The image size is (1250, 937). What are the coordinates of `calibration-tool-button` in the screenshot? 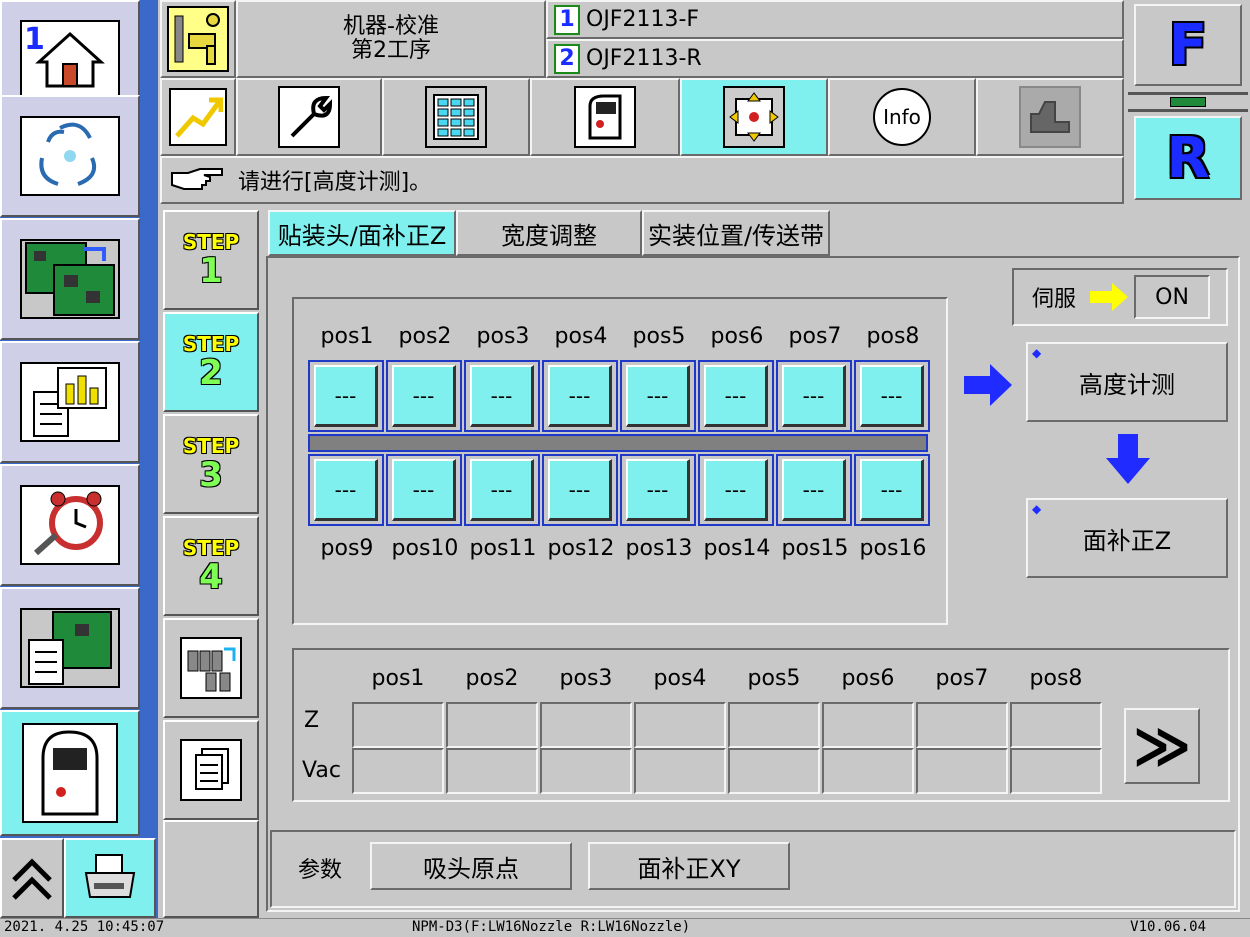 It's located at (198, 39).